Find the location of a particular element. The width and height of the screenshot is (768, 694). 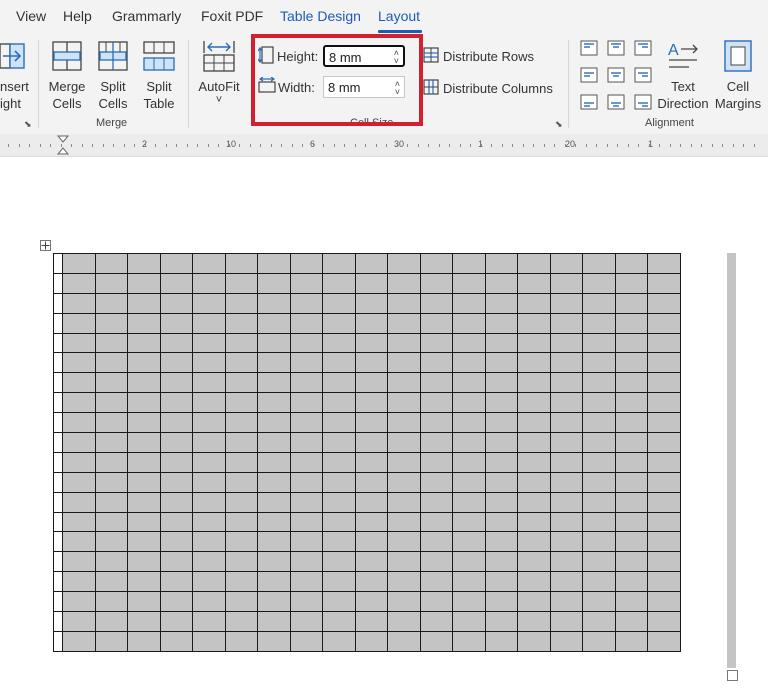

horizontal-ruler: 2 10 6 30 1 20 1 is located at coordinates (384, 145).